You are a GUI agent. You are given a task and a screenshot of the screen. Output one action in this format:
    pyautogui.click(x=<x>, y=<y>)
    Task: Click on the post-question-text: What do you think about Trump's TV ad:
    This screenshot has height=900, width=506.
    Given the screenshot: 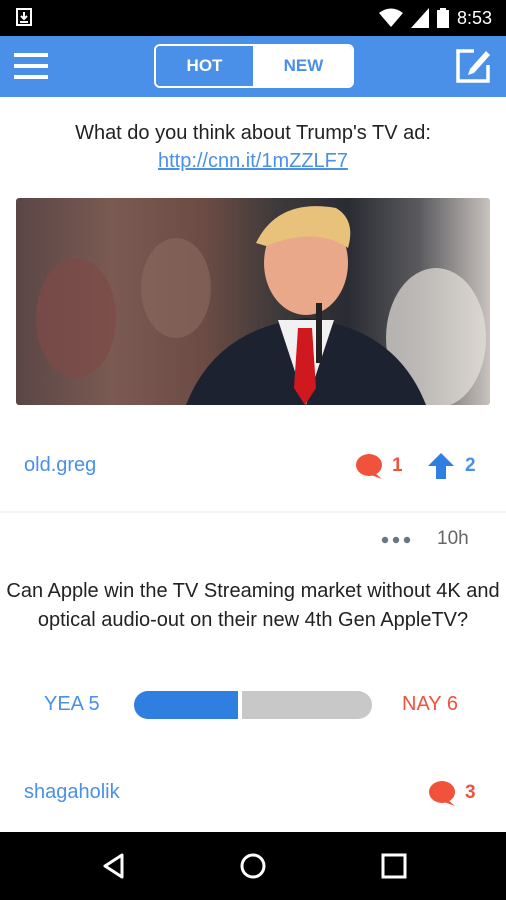 What is the action you would take?
    pyautogui.click(x=253, y=133)
    